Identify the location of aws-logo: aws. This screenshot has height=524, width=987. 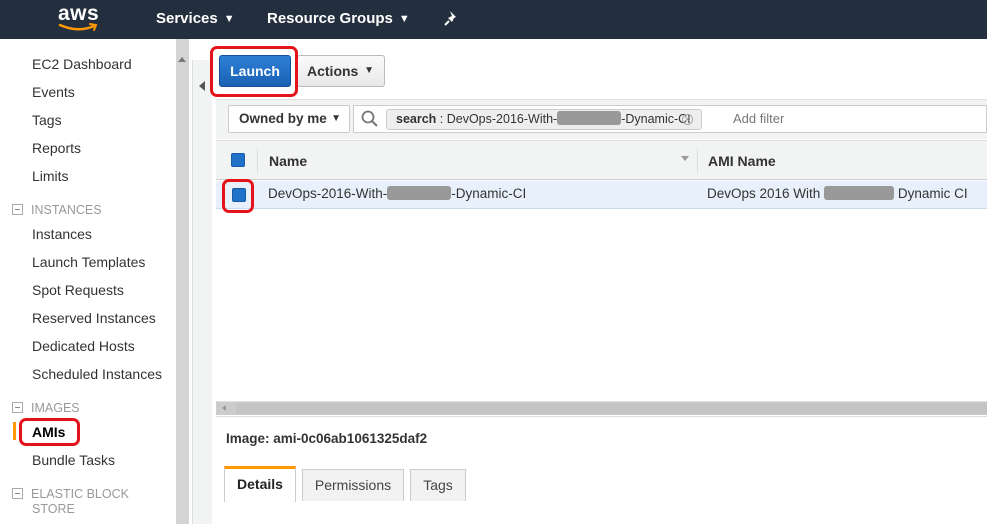
(80, 18).